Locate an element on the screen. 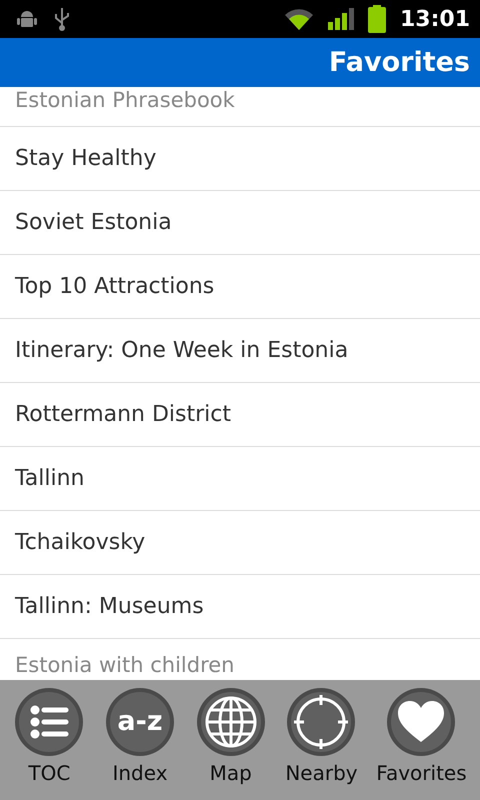  toolbar-button: Map is located at coordinates (230, 743).